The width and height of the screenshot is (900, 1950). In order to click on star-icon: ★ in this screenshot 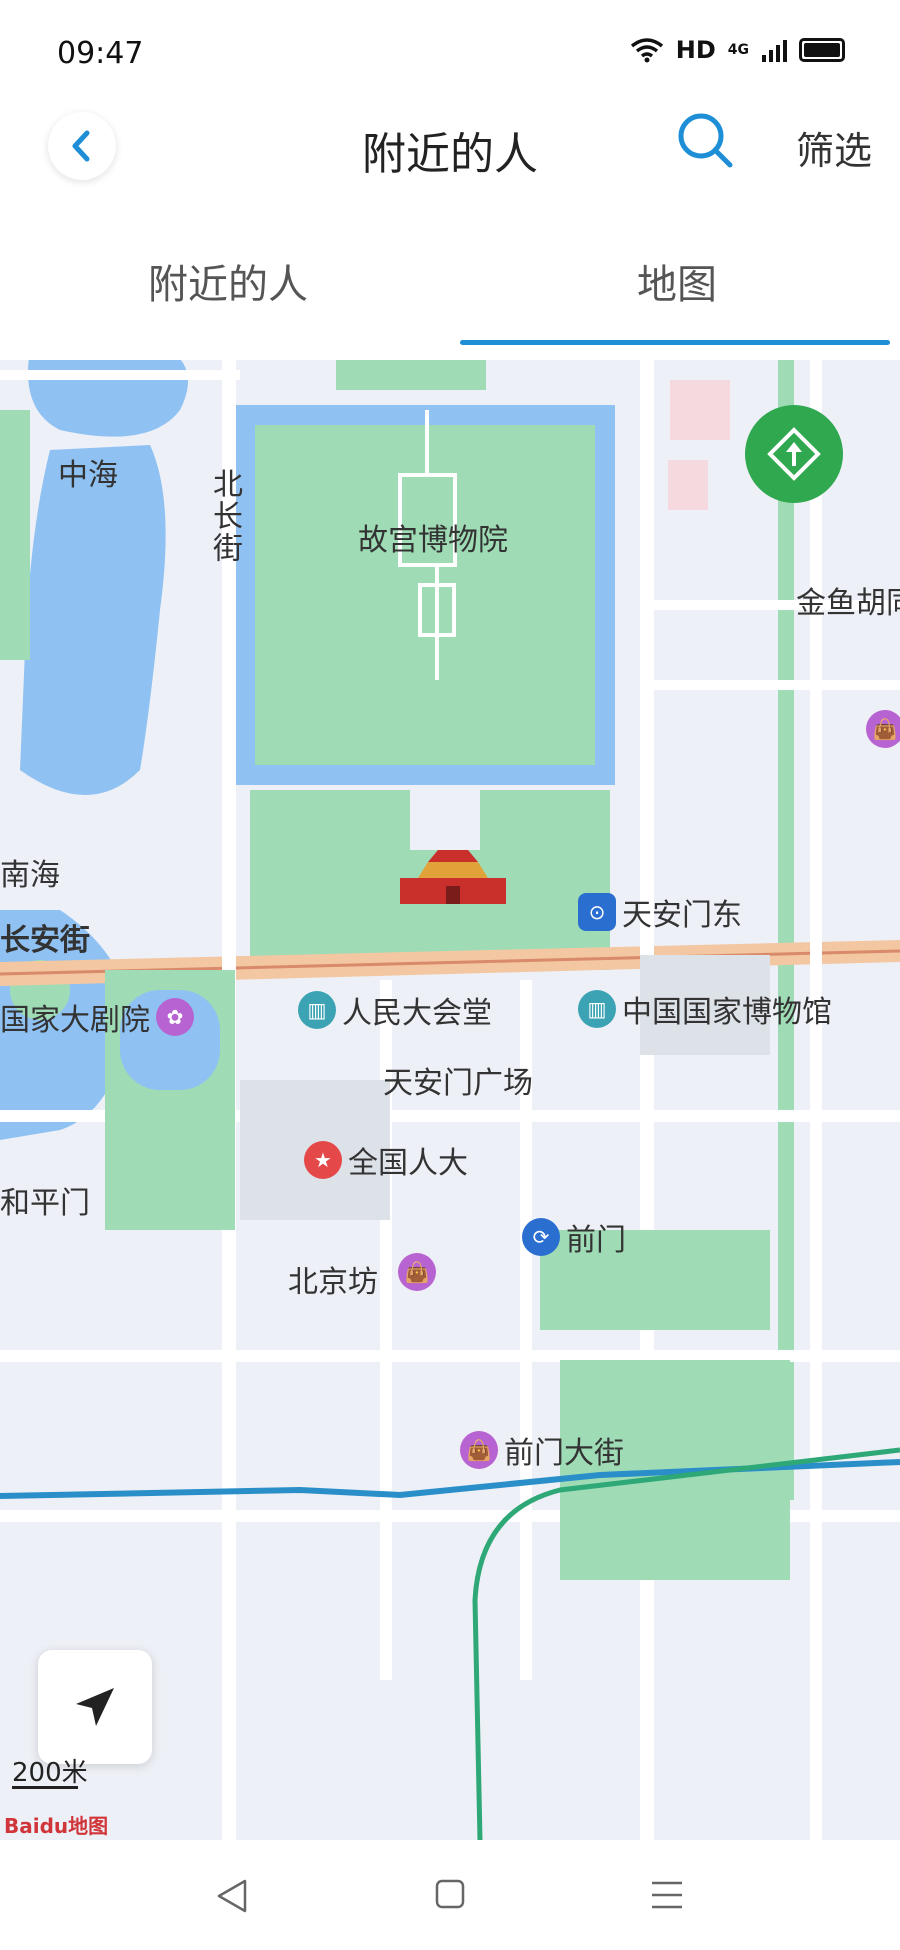, I will do `click(323, 1160)`.